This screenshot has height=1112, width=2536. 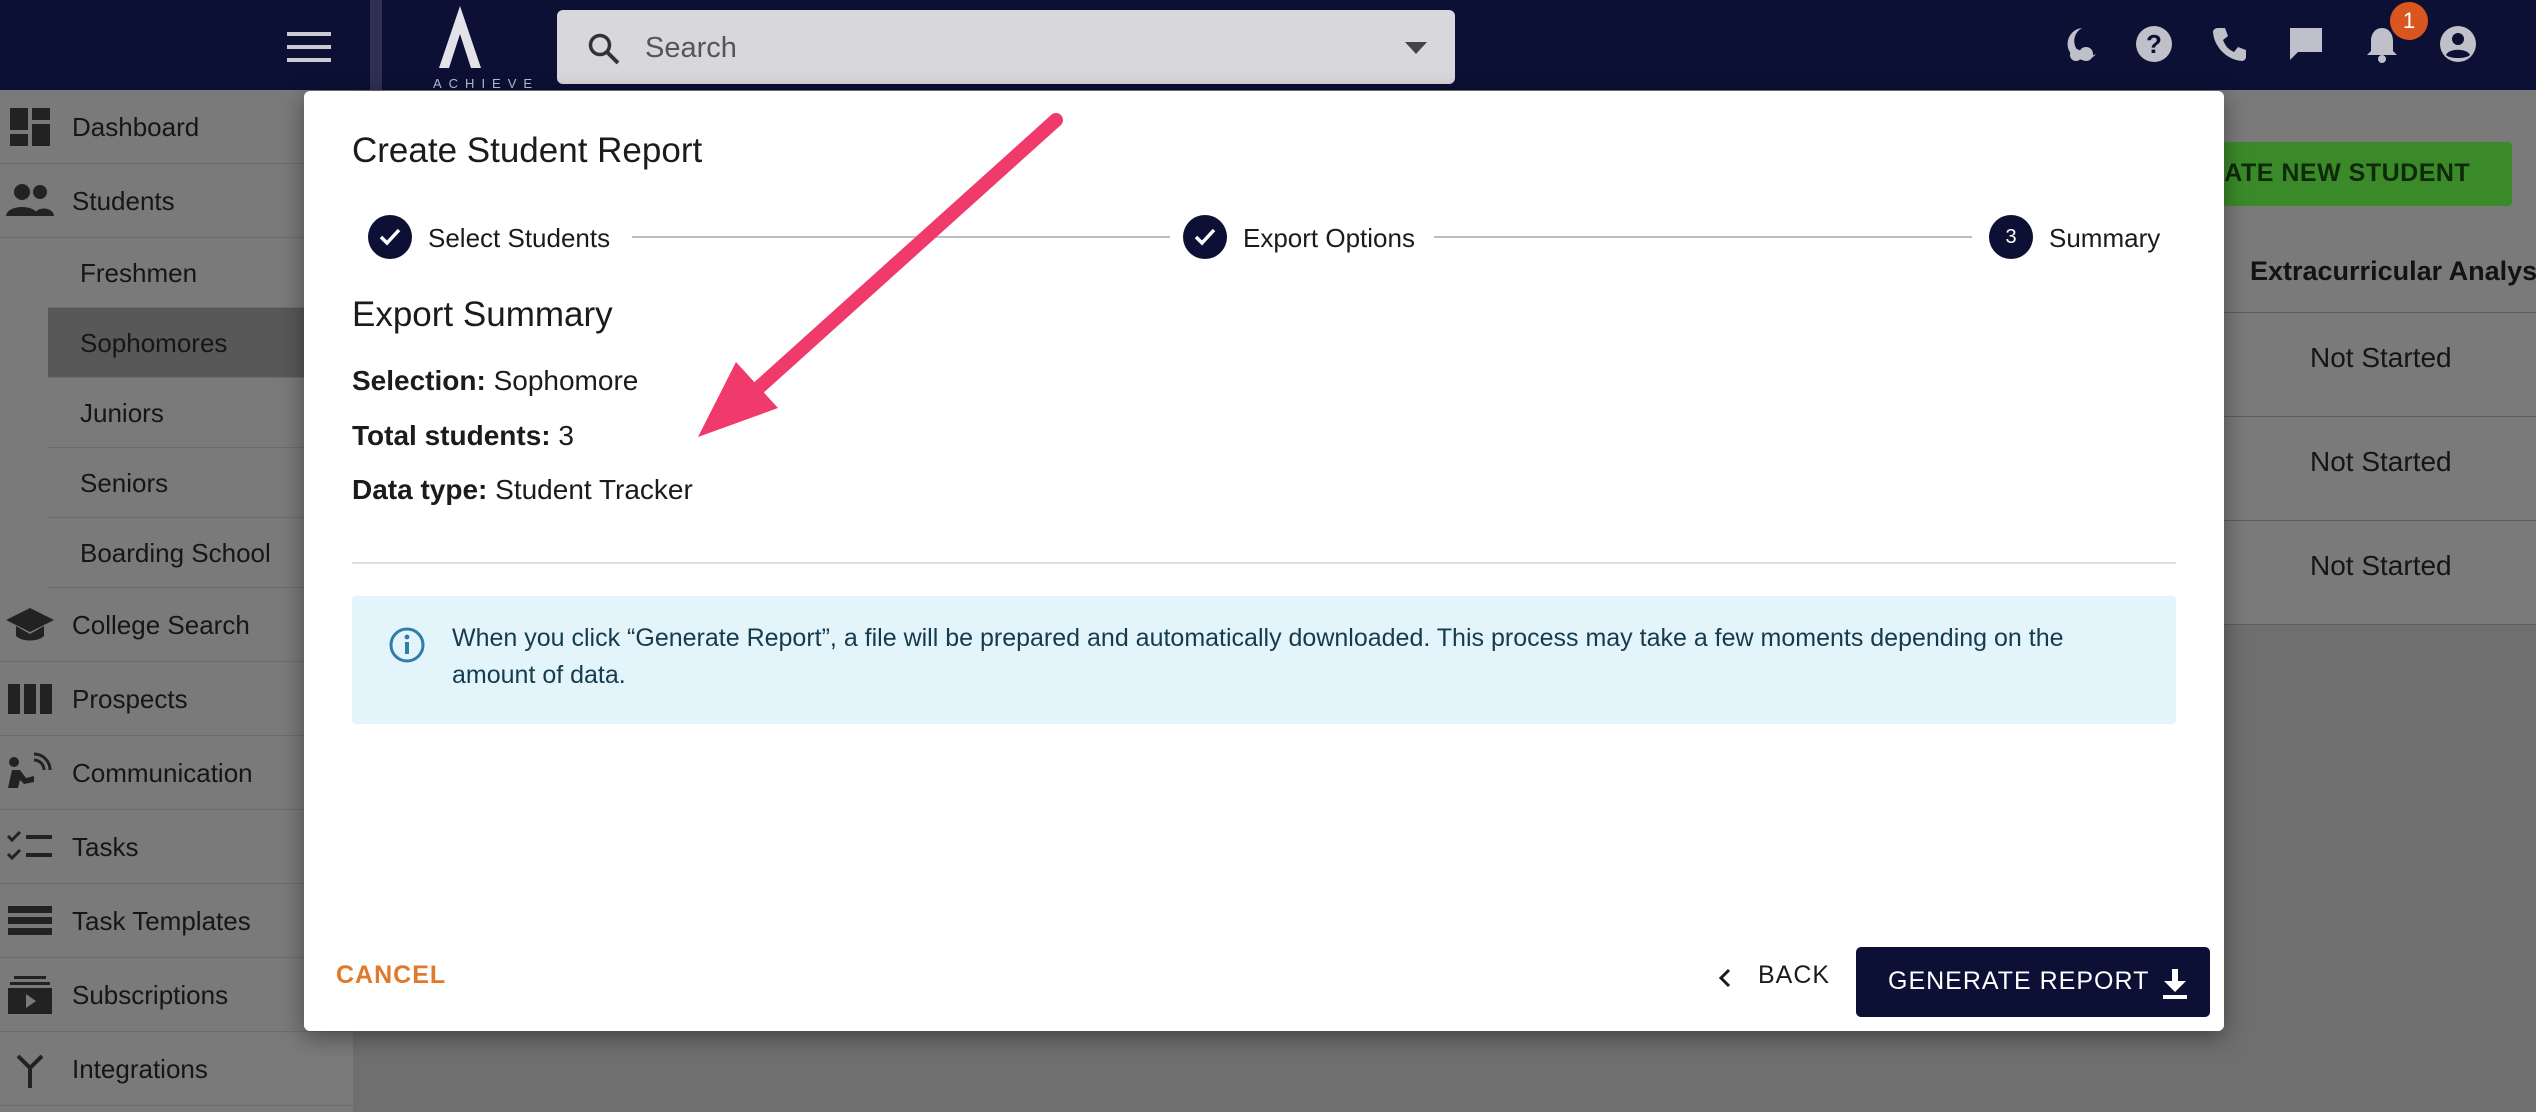 I want to click on step-label: Export Options, so click(x=1329, y=238).